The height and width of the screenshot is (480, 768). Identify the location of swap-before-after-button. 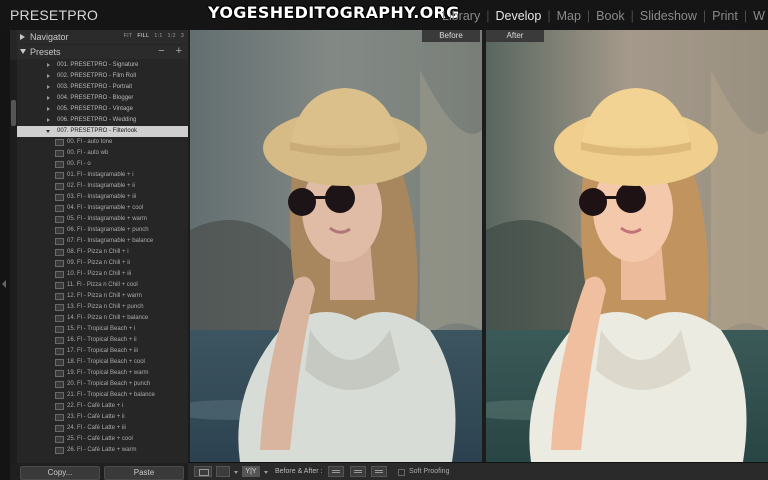
(379, 471).